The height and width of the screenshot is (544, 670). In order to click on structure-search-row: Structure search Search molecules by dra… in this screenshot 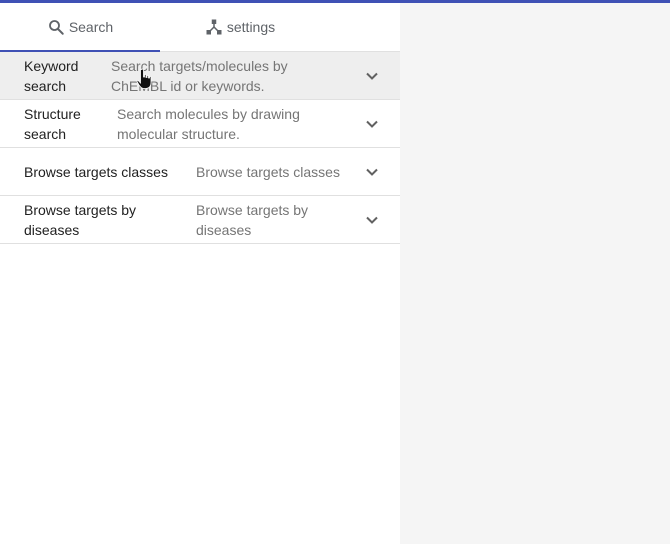, I will do `click(200, 124)`.